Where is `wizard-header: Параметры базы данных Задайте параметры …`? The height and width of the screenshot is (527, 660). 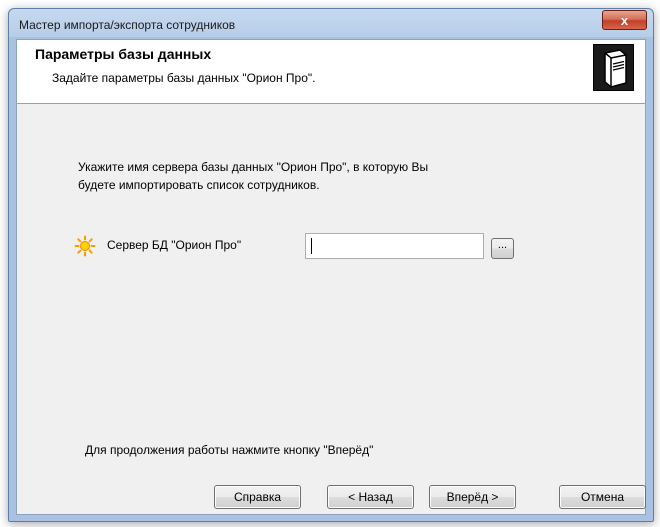 wizard-header: Параметры базы данных Задайте параметры … is located at coordinates (331, 72).